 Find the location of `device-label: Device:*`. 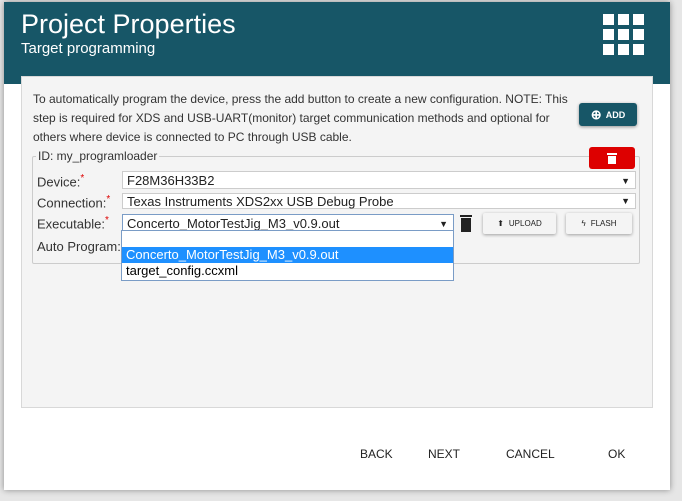

device-label: Device:* is located at coordinates (61, 181).